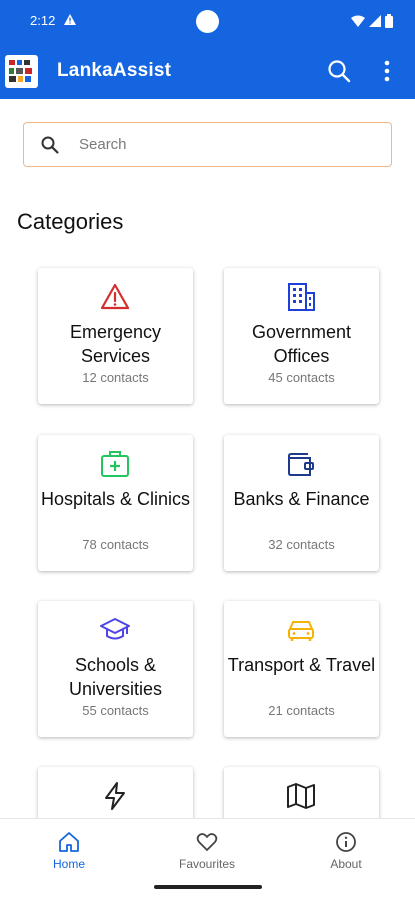  I want to click on car-icon, so click(301, 631).